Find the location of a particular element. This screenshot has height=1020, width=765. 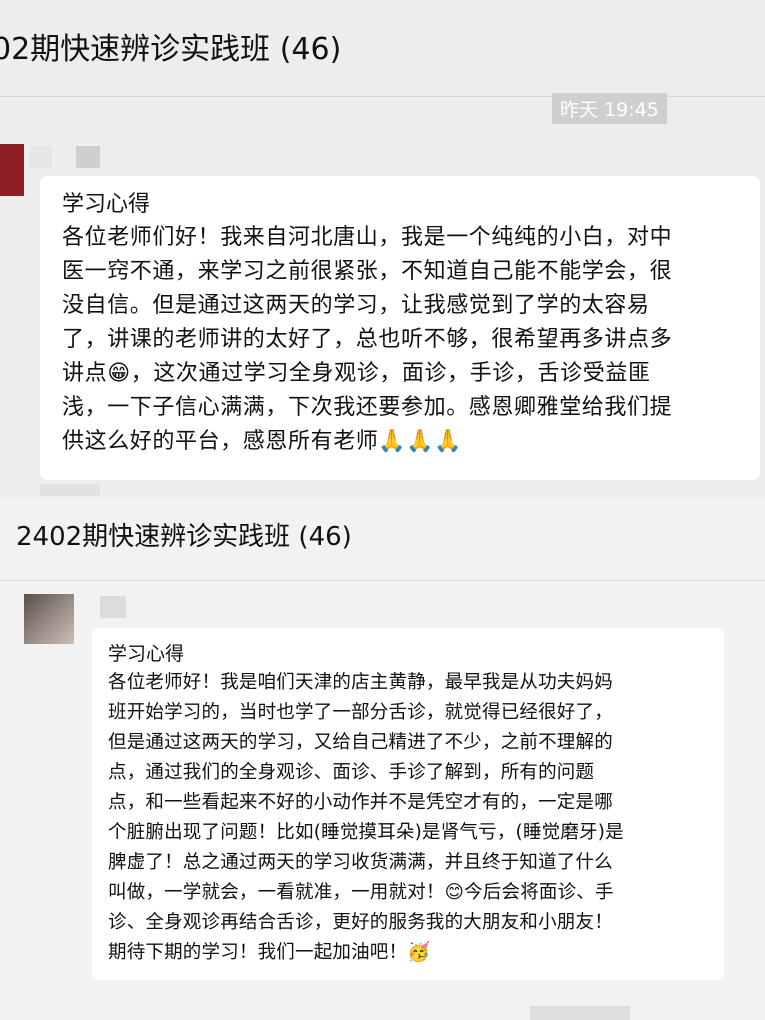

message-line: 各位老师好！我是咱们天津的店主黄静，最早我是从功夫妈妈 is located at coordinates (360, 682).